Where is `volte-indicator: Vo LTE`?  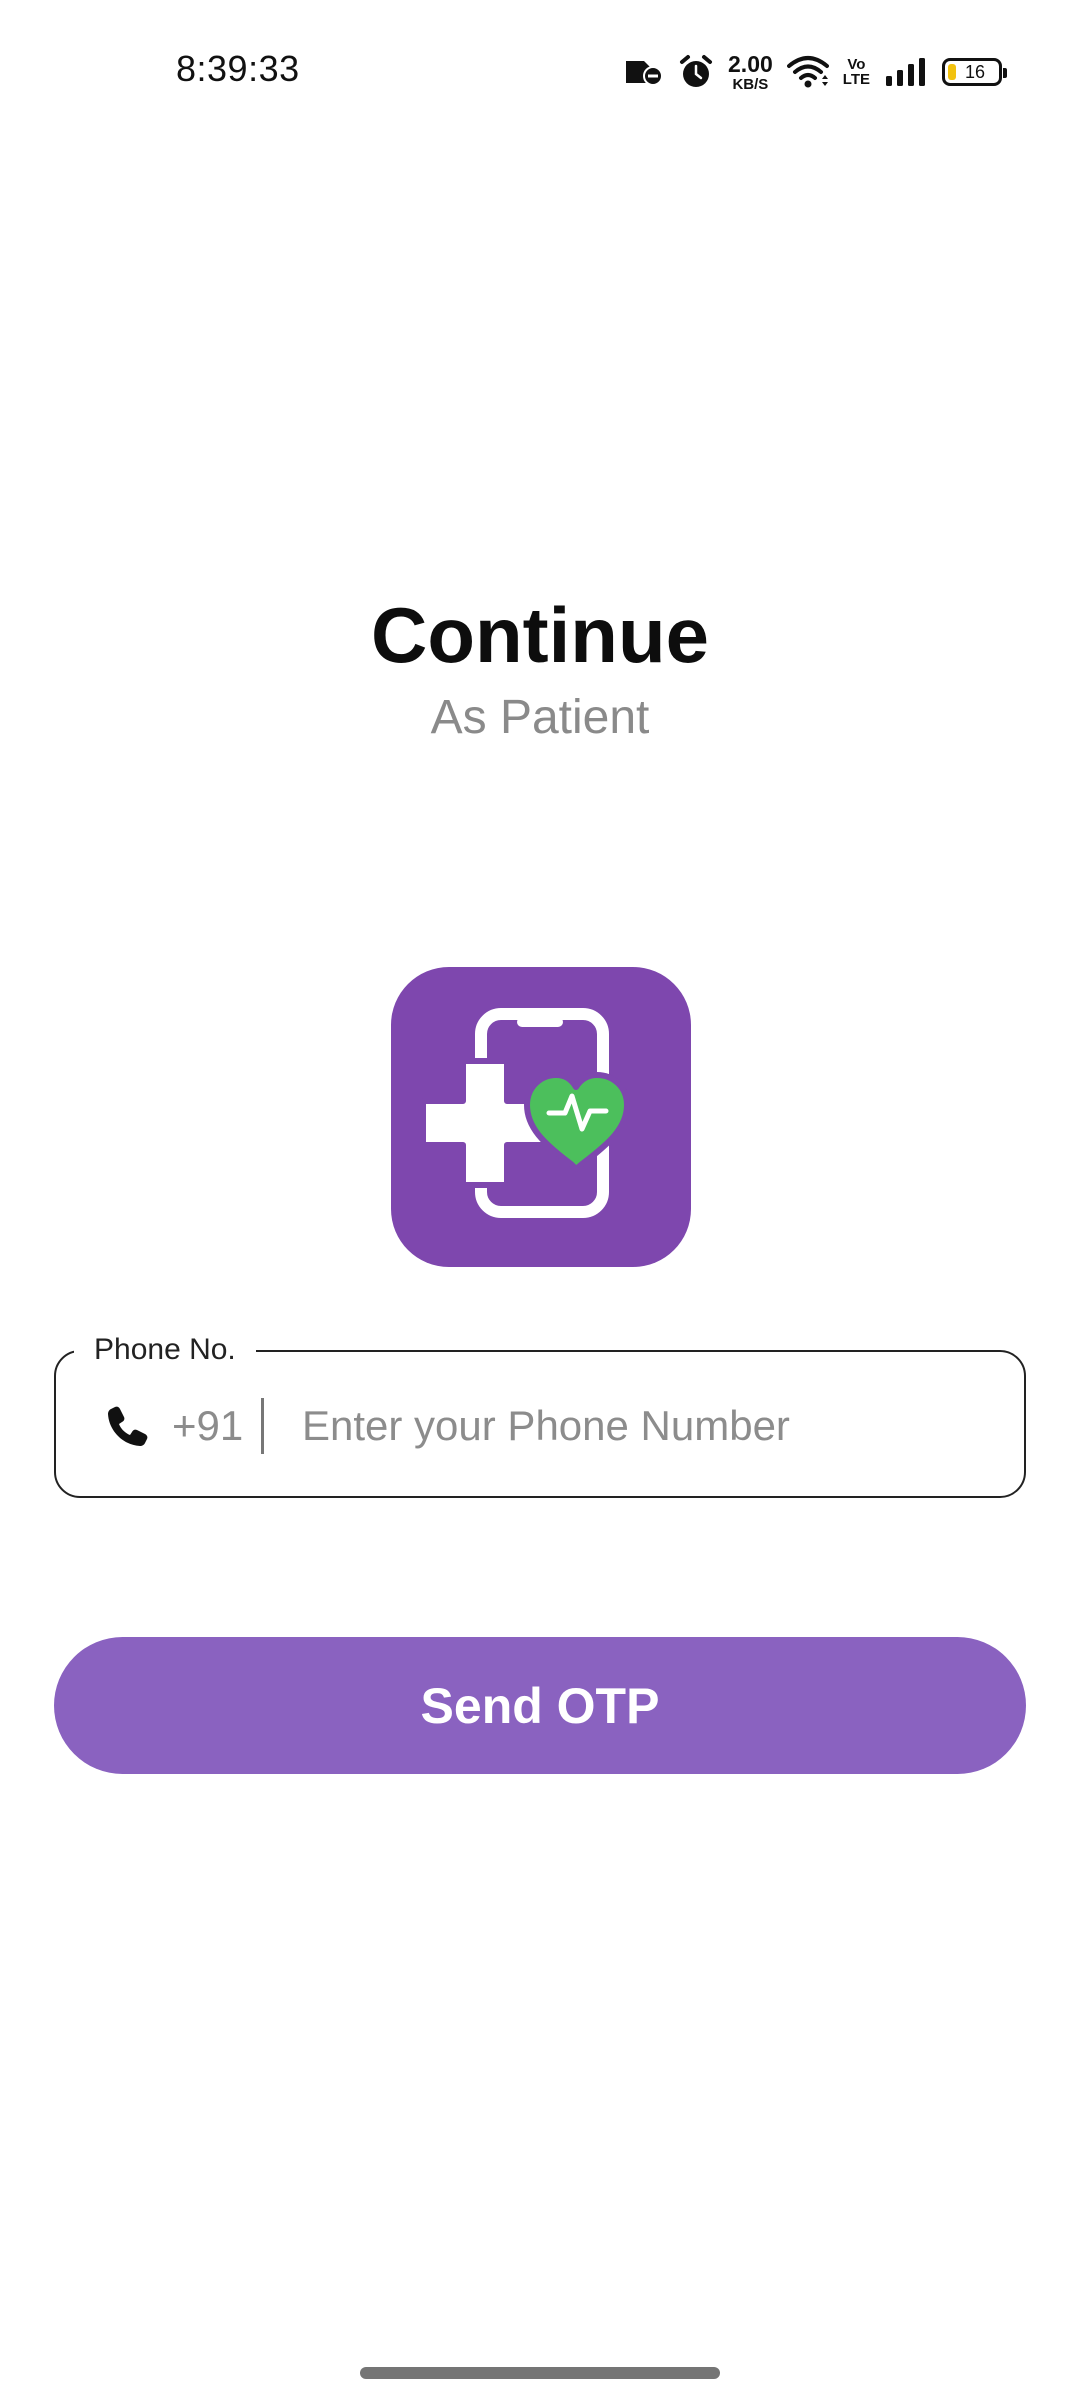
volte-indicator: Vo LTE is located at coordinates (856, 72).